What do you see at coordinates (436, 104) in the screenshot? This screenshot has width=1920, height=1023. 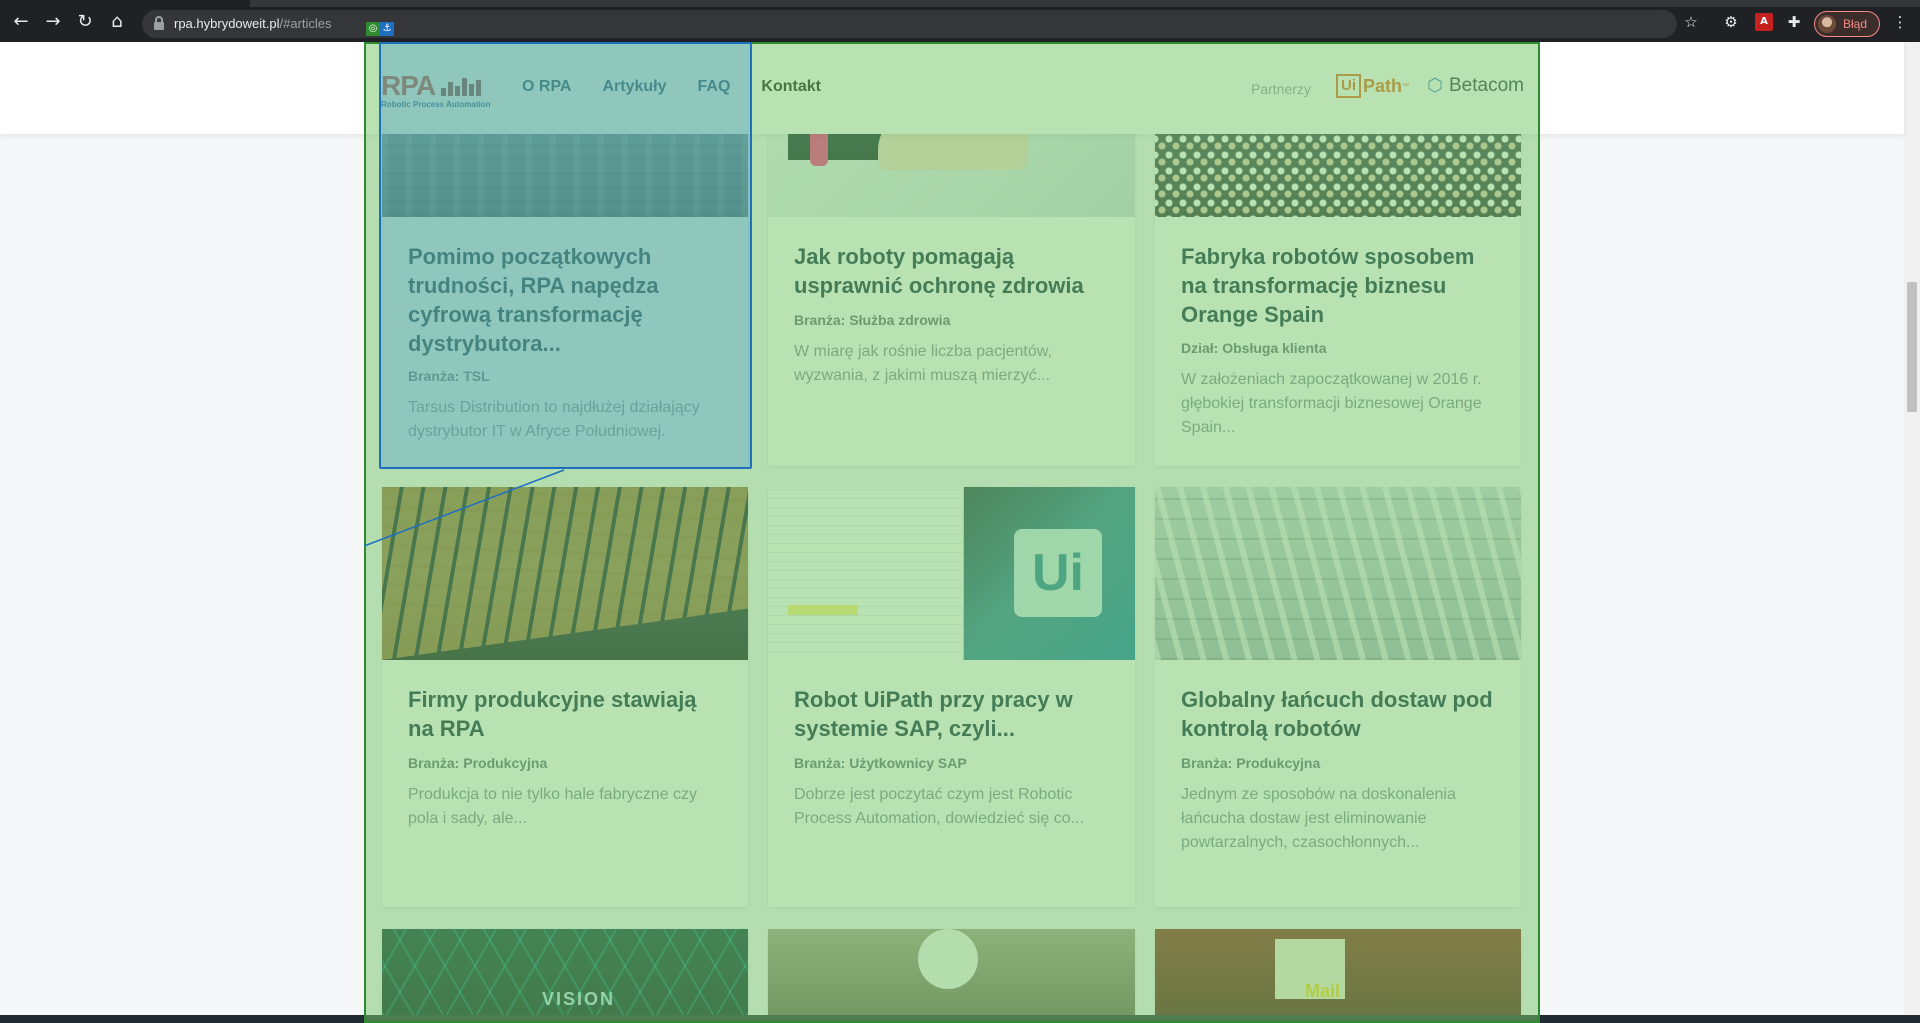 I see `logo-subtitle: Robotic Process Automation` at bounding box center [436, 104].